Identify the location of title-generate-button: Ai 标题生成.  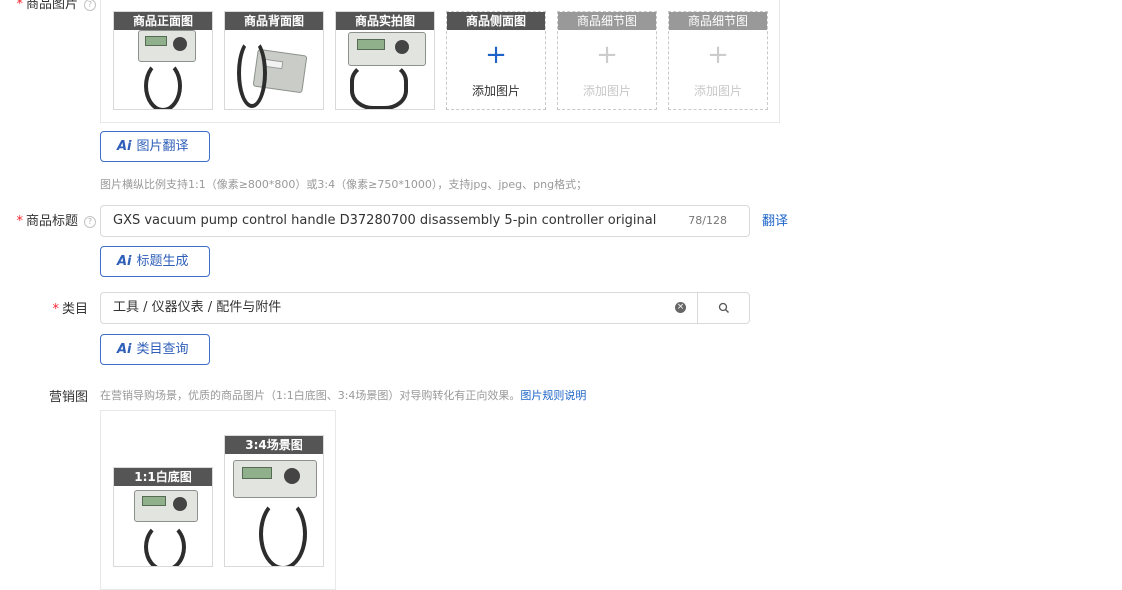
(155, 261).